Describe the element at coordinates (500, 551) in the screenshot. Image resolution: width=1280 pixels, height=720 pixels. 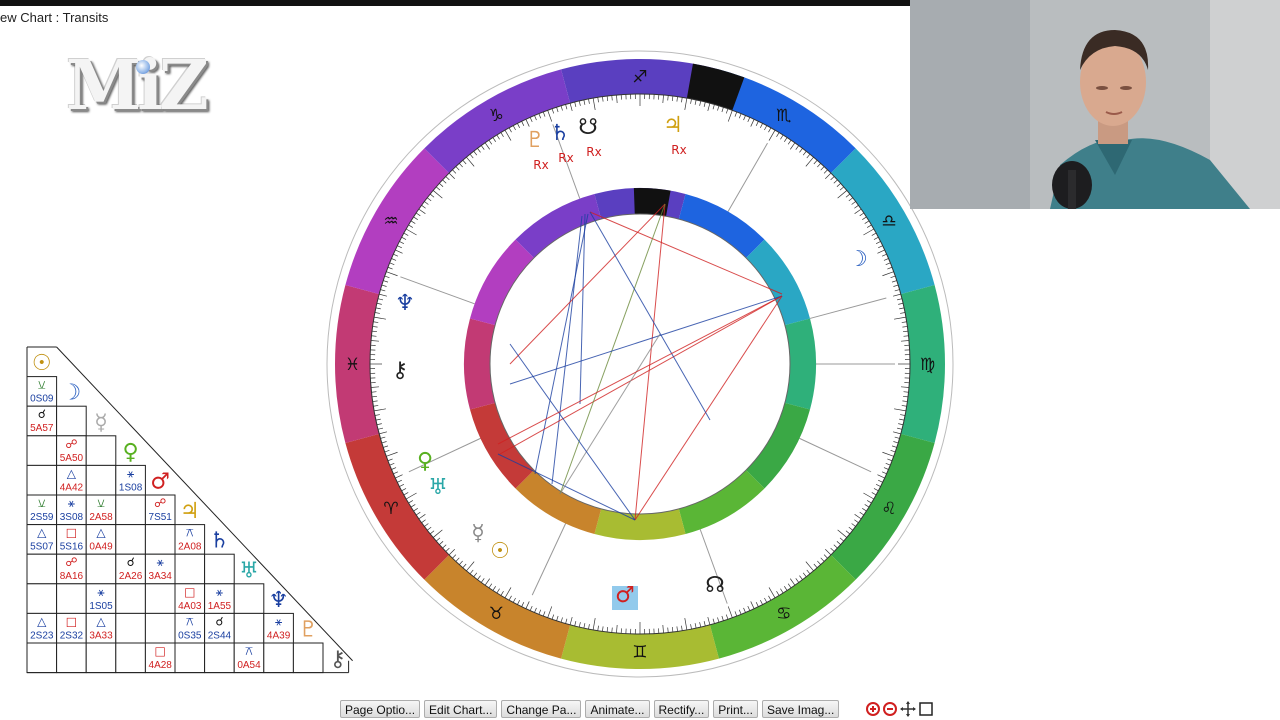
I see `planet-glyph: ☉` at that location.